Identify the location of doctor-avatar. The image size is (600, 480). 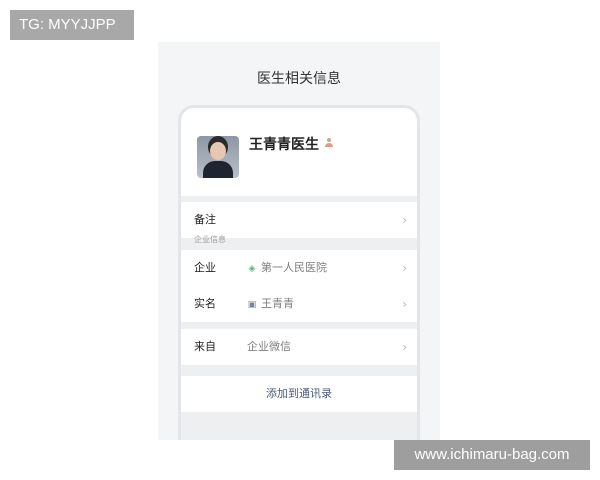
(218, 157).